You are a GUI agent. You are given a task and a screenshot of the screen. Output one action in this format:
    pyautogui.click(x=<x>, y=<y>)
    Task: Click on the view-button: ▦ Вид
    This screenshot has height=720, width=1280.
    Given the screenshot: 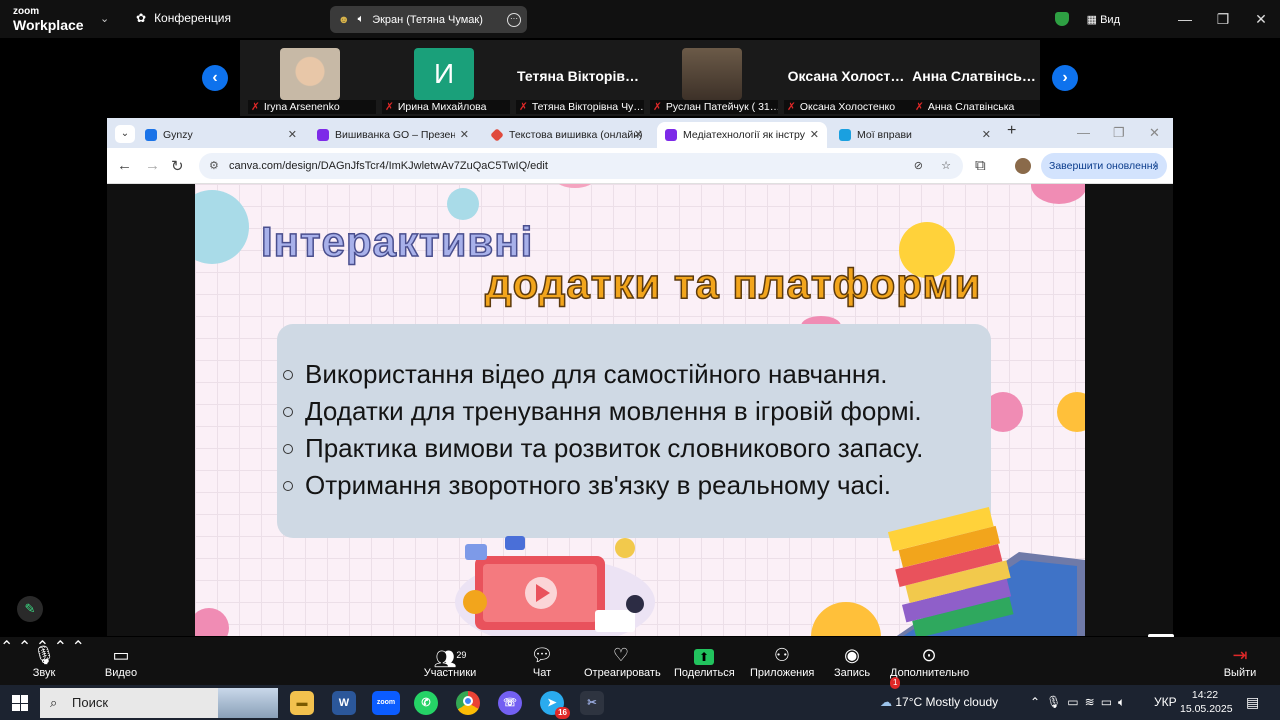 What is the action you would take?
    pyautogui.click(x=1103, y=19)
    